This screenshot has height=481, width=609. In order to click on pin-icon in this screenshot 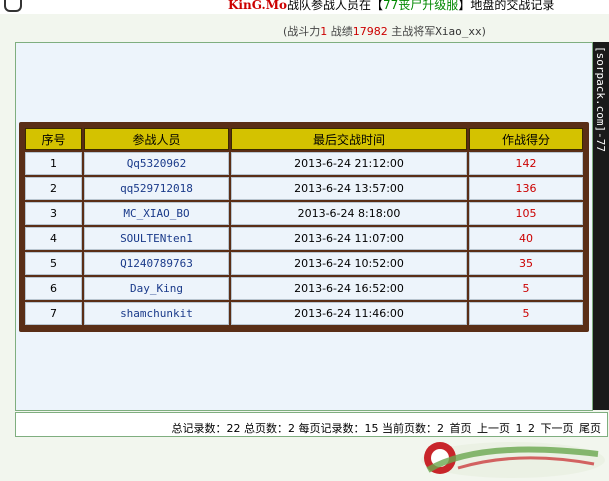, I will do `click(13, 6)`.